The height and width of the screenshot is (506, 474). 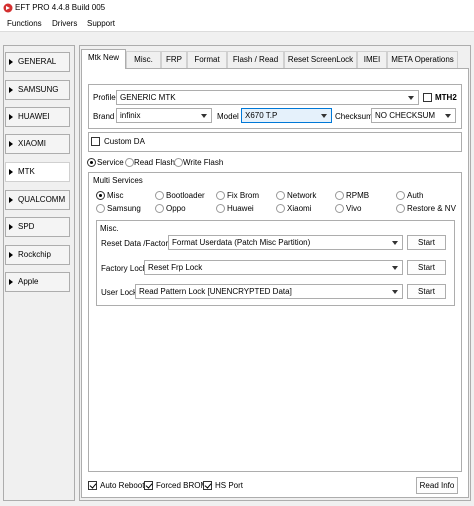 I want to click on service-vivo-radio, so click(x=339, y=208).